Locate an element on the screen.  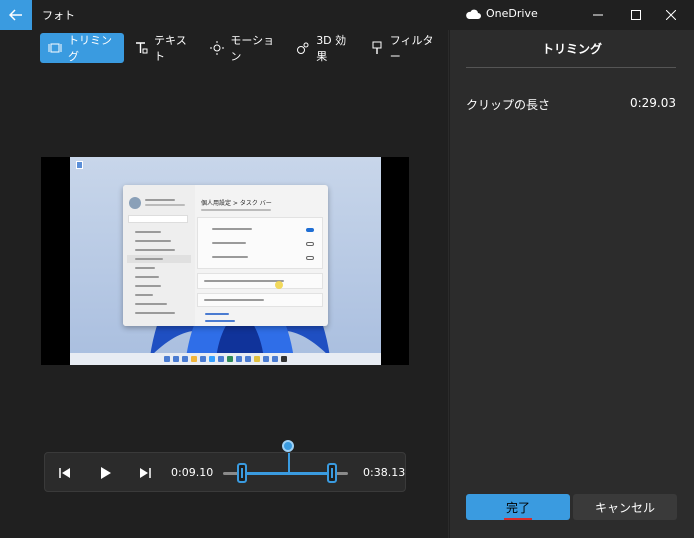
trim-start-handle is located at coordinates (241, 473).